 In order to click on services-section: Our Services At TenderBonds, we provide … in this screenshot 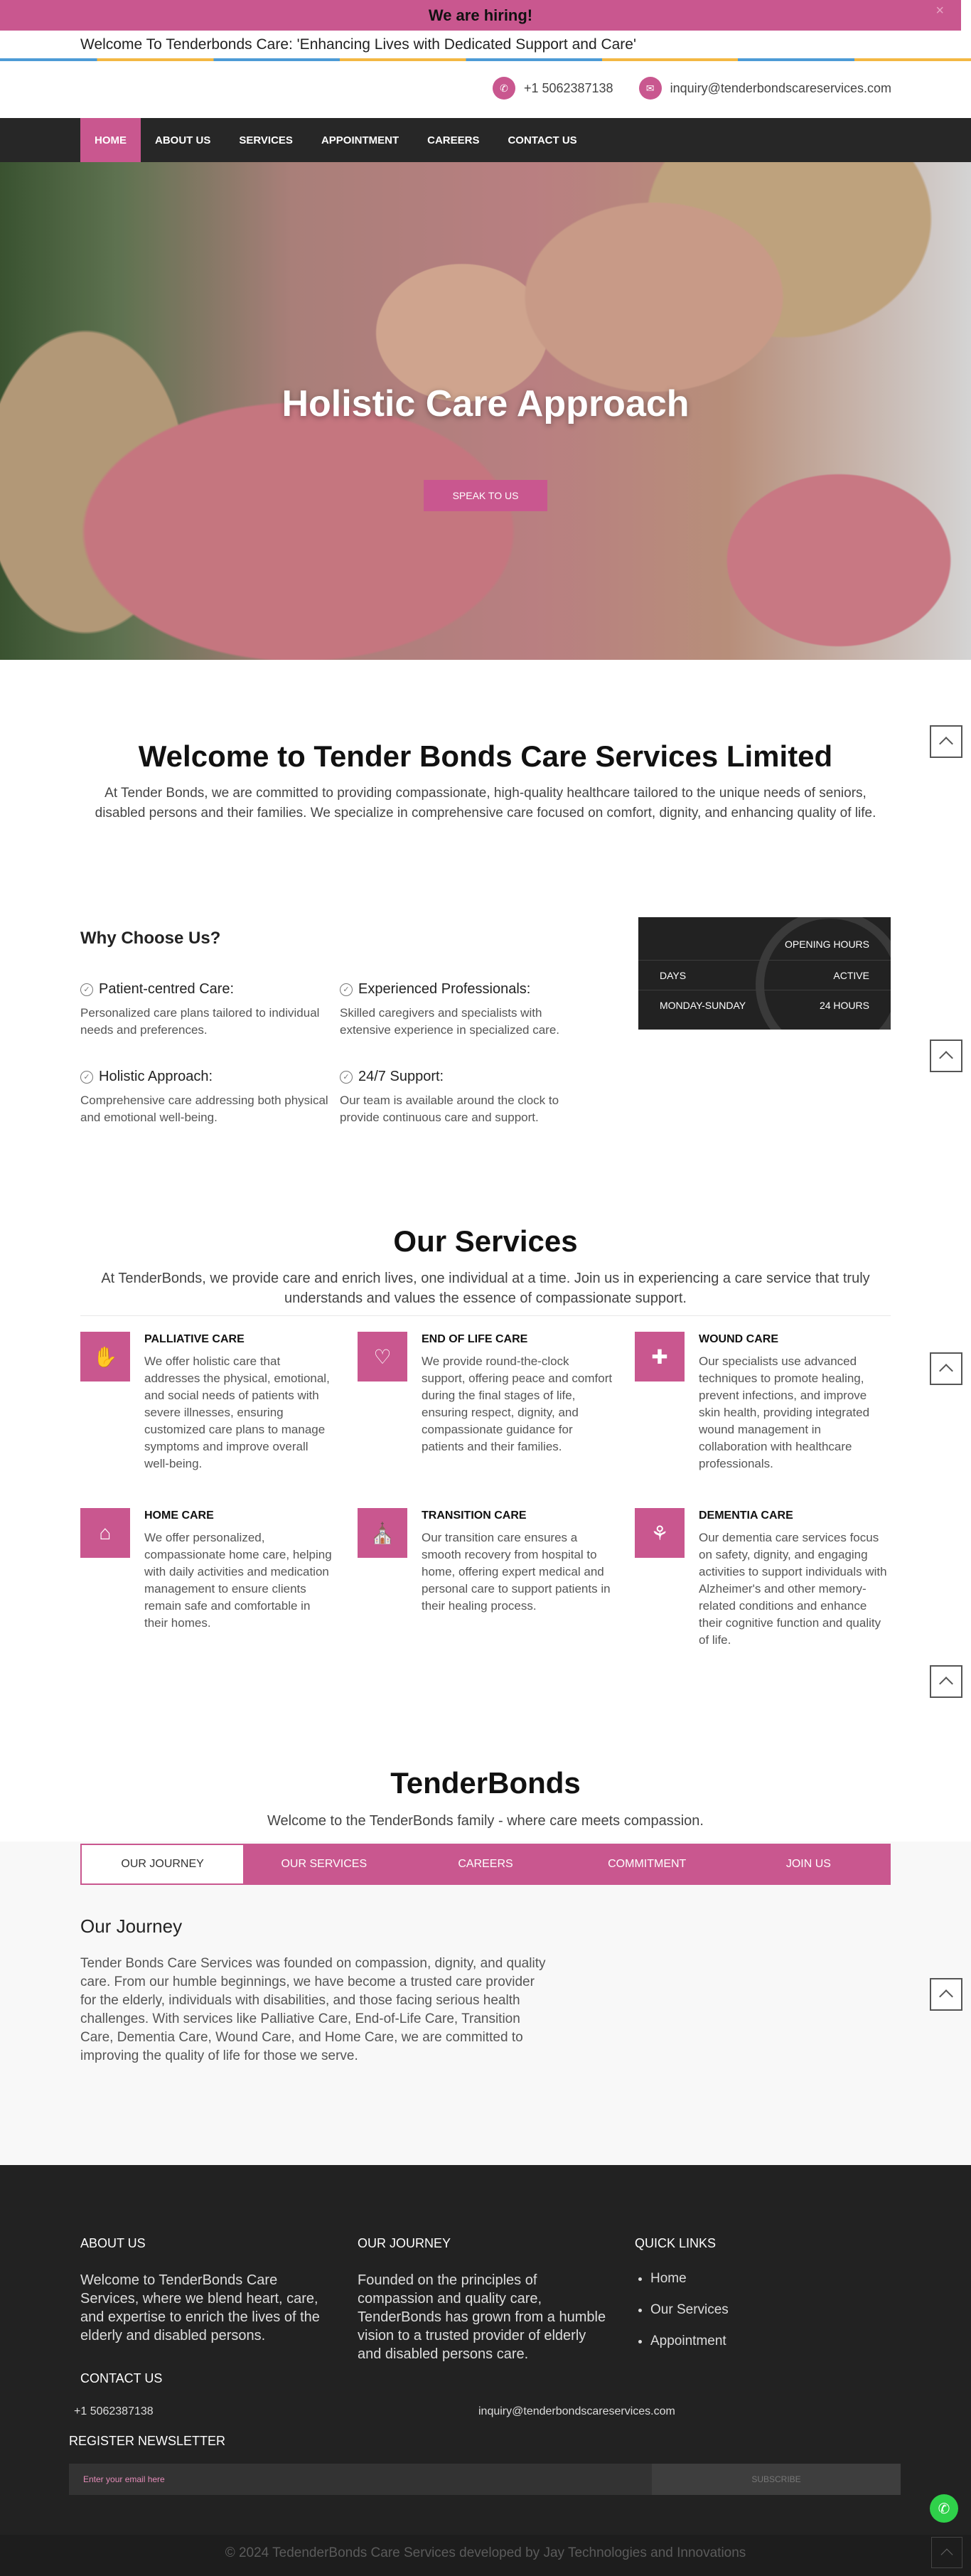, I will do `click(485, 1436)`.